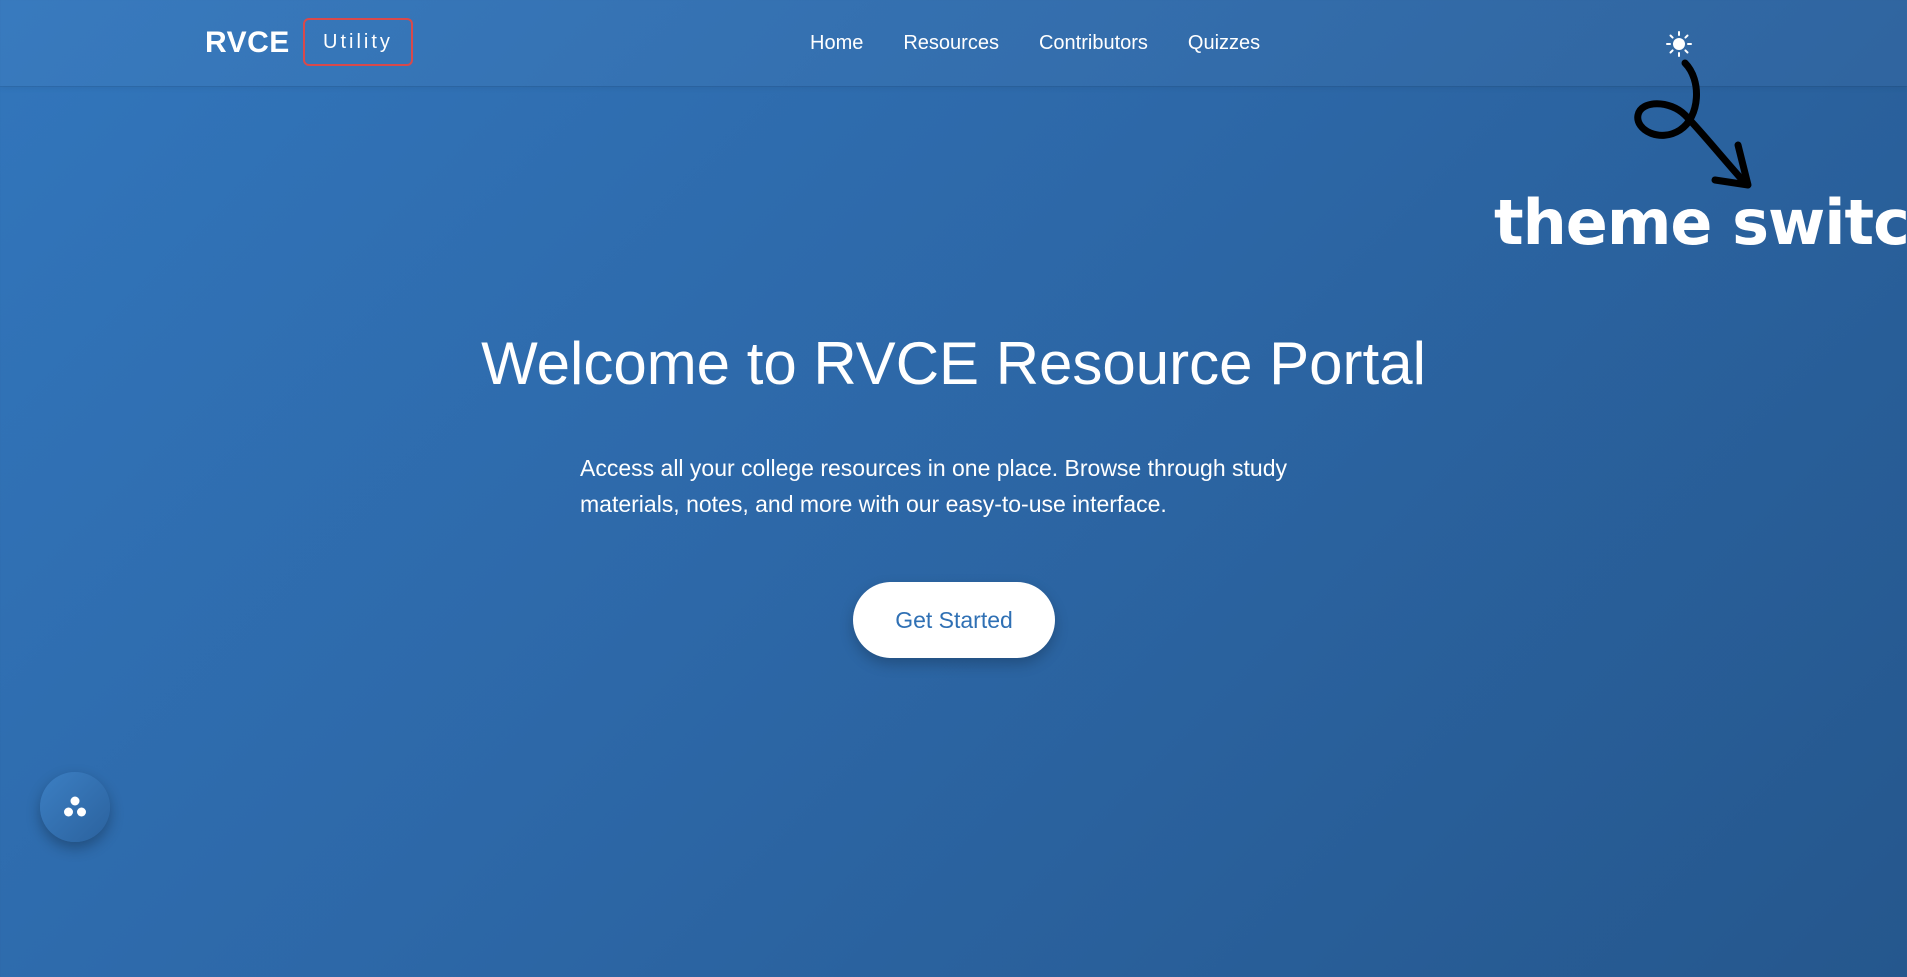 The image size is (1907, 977). What do you see at coordinates (954, 620) in the screenshot?
I see `get-started-button: Get Started` at bounding box center [954, 620].